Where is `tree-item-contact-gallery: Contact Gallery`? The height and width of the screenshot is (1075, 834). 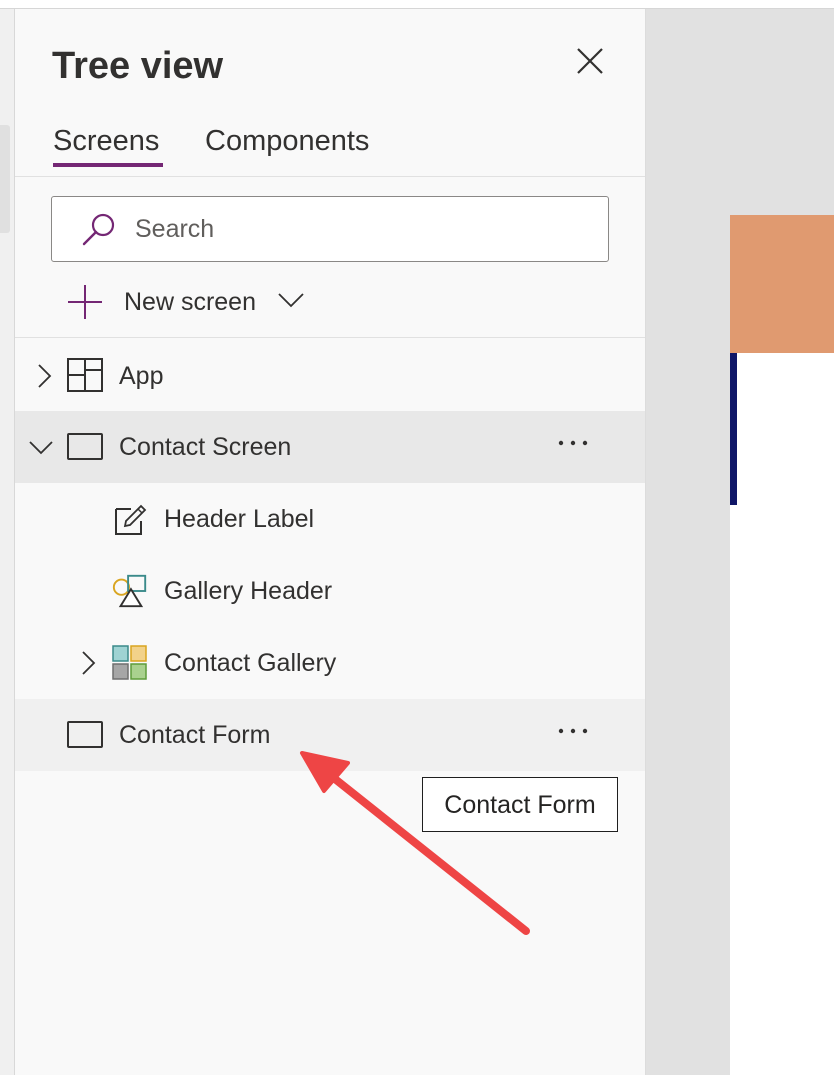
tree-item-contact-gallery: Contact Gallery is located at coordinates (330, 663).